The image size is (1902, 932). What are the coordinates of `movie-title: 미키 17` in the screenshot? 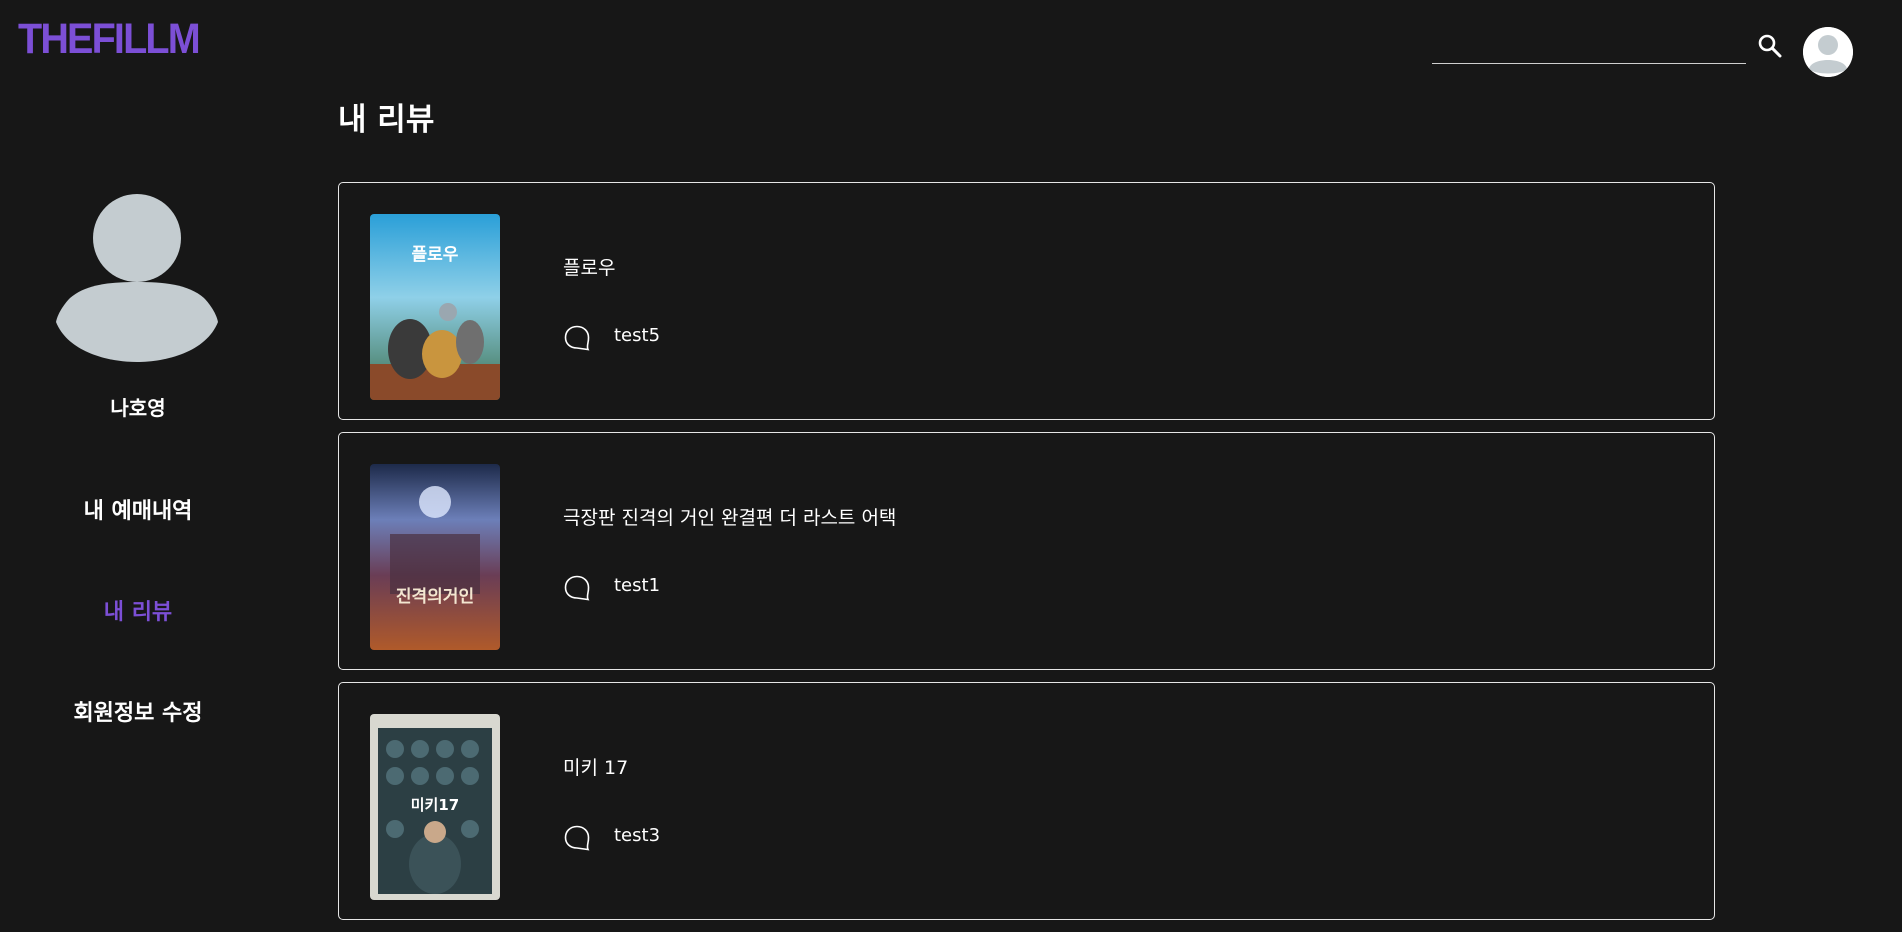 It's located at (596, 768).